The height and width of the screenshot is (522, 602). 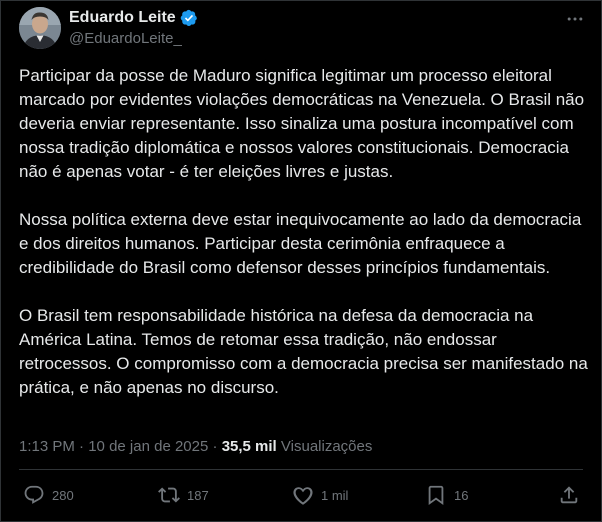 I want to click on like-count: 1 mil, so click(x=335, y=495).